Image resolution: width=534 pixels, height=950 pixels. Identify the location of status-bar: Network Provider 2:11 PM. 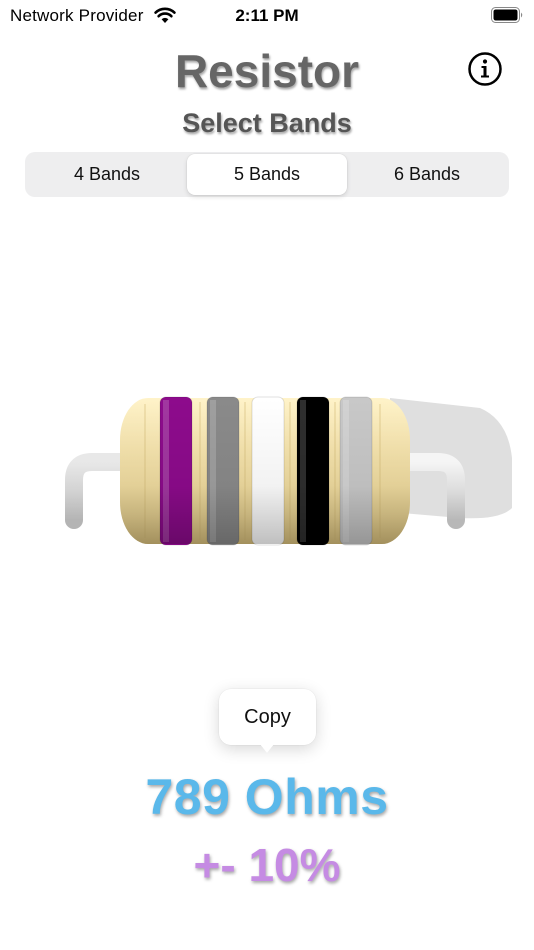
(267, 16).